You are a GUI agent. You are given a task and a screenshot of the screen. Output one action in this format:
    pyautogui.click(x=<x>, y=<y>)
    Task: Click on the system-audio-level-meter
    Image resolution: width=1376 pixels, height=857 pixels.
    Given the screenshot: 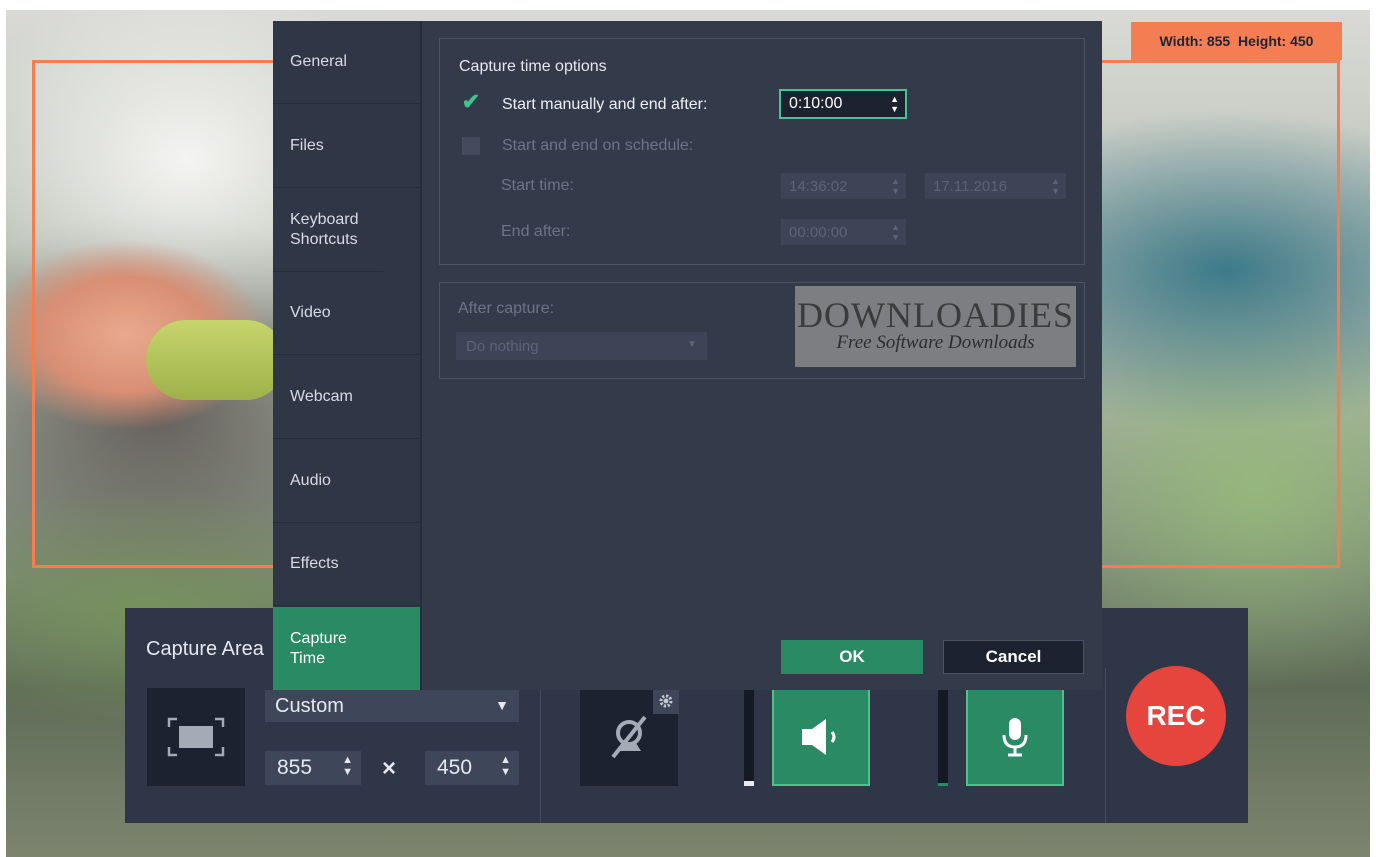 What is the action you would take?
    pyautogui.click(x=749, y=737)
    